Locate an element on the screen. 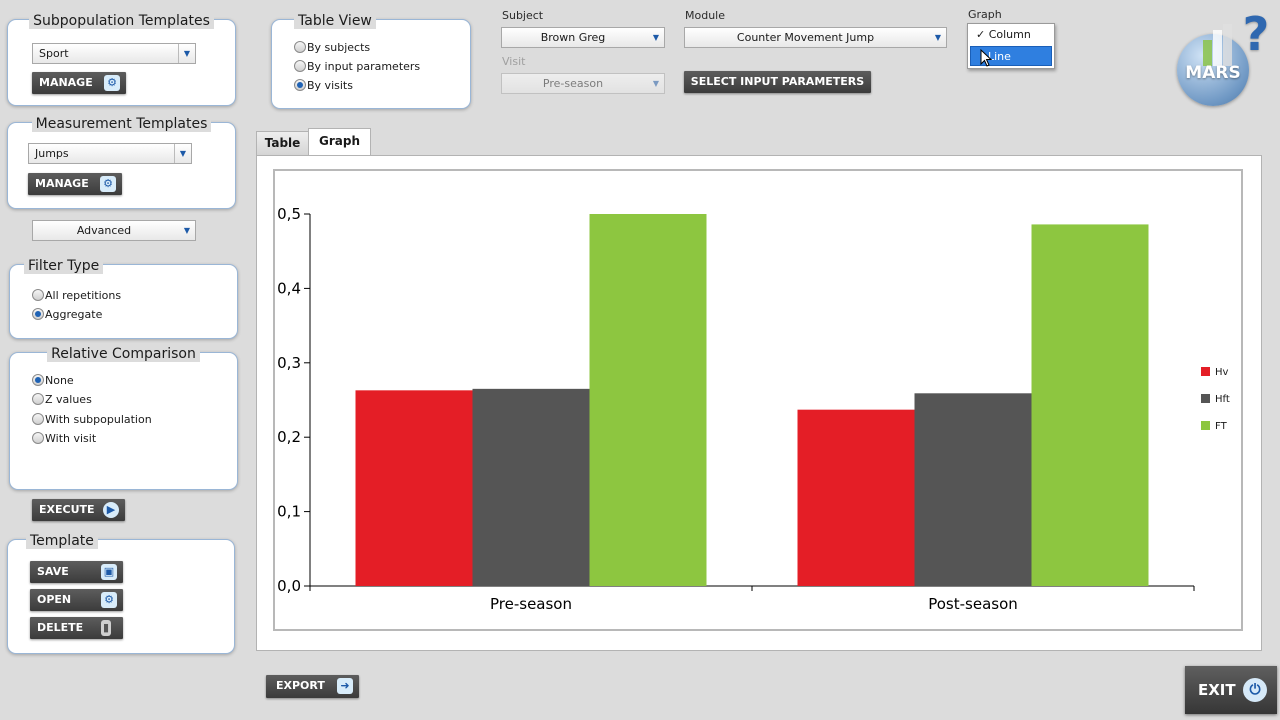 Image resolution: width=1280 pixels, height=720 pixels. template-open-button: OPEN ⚙ is located at coordinates (76, 600).